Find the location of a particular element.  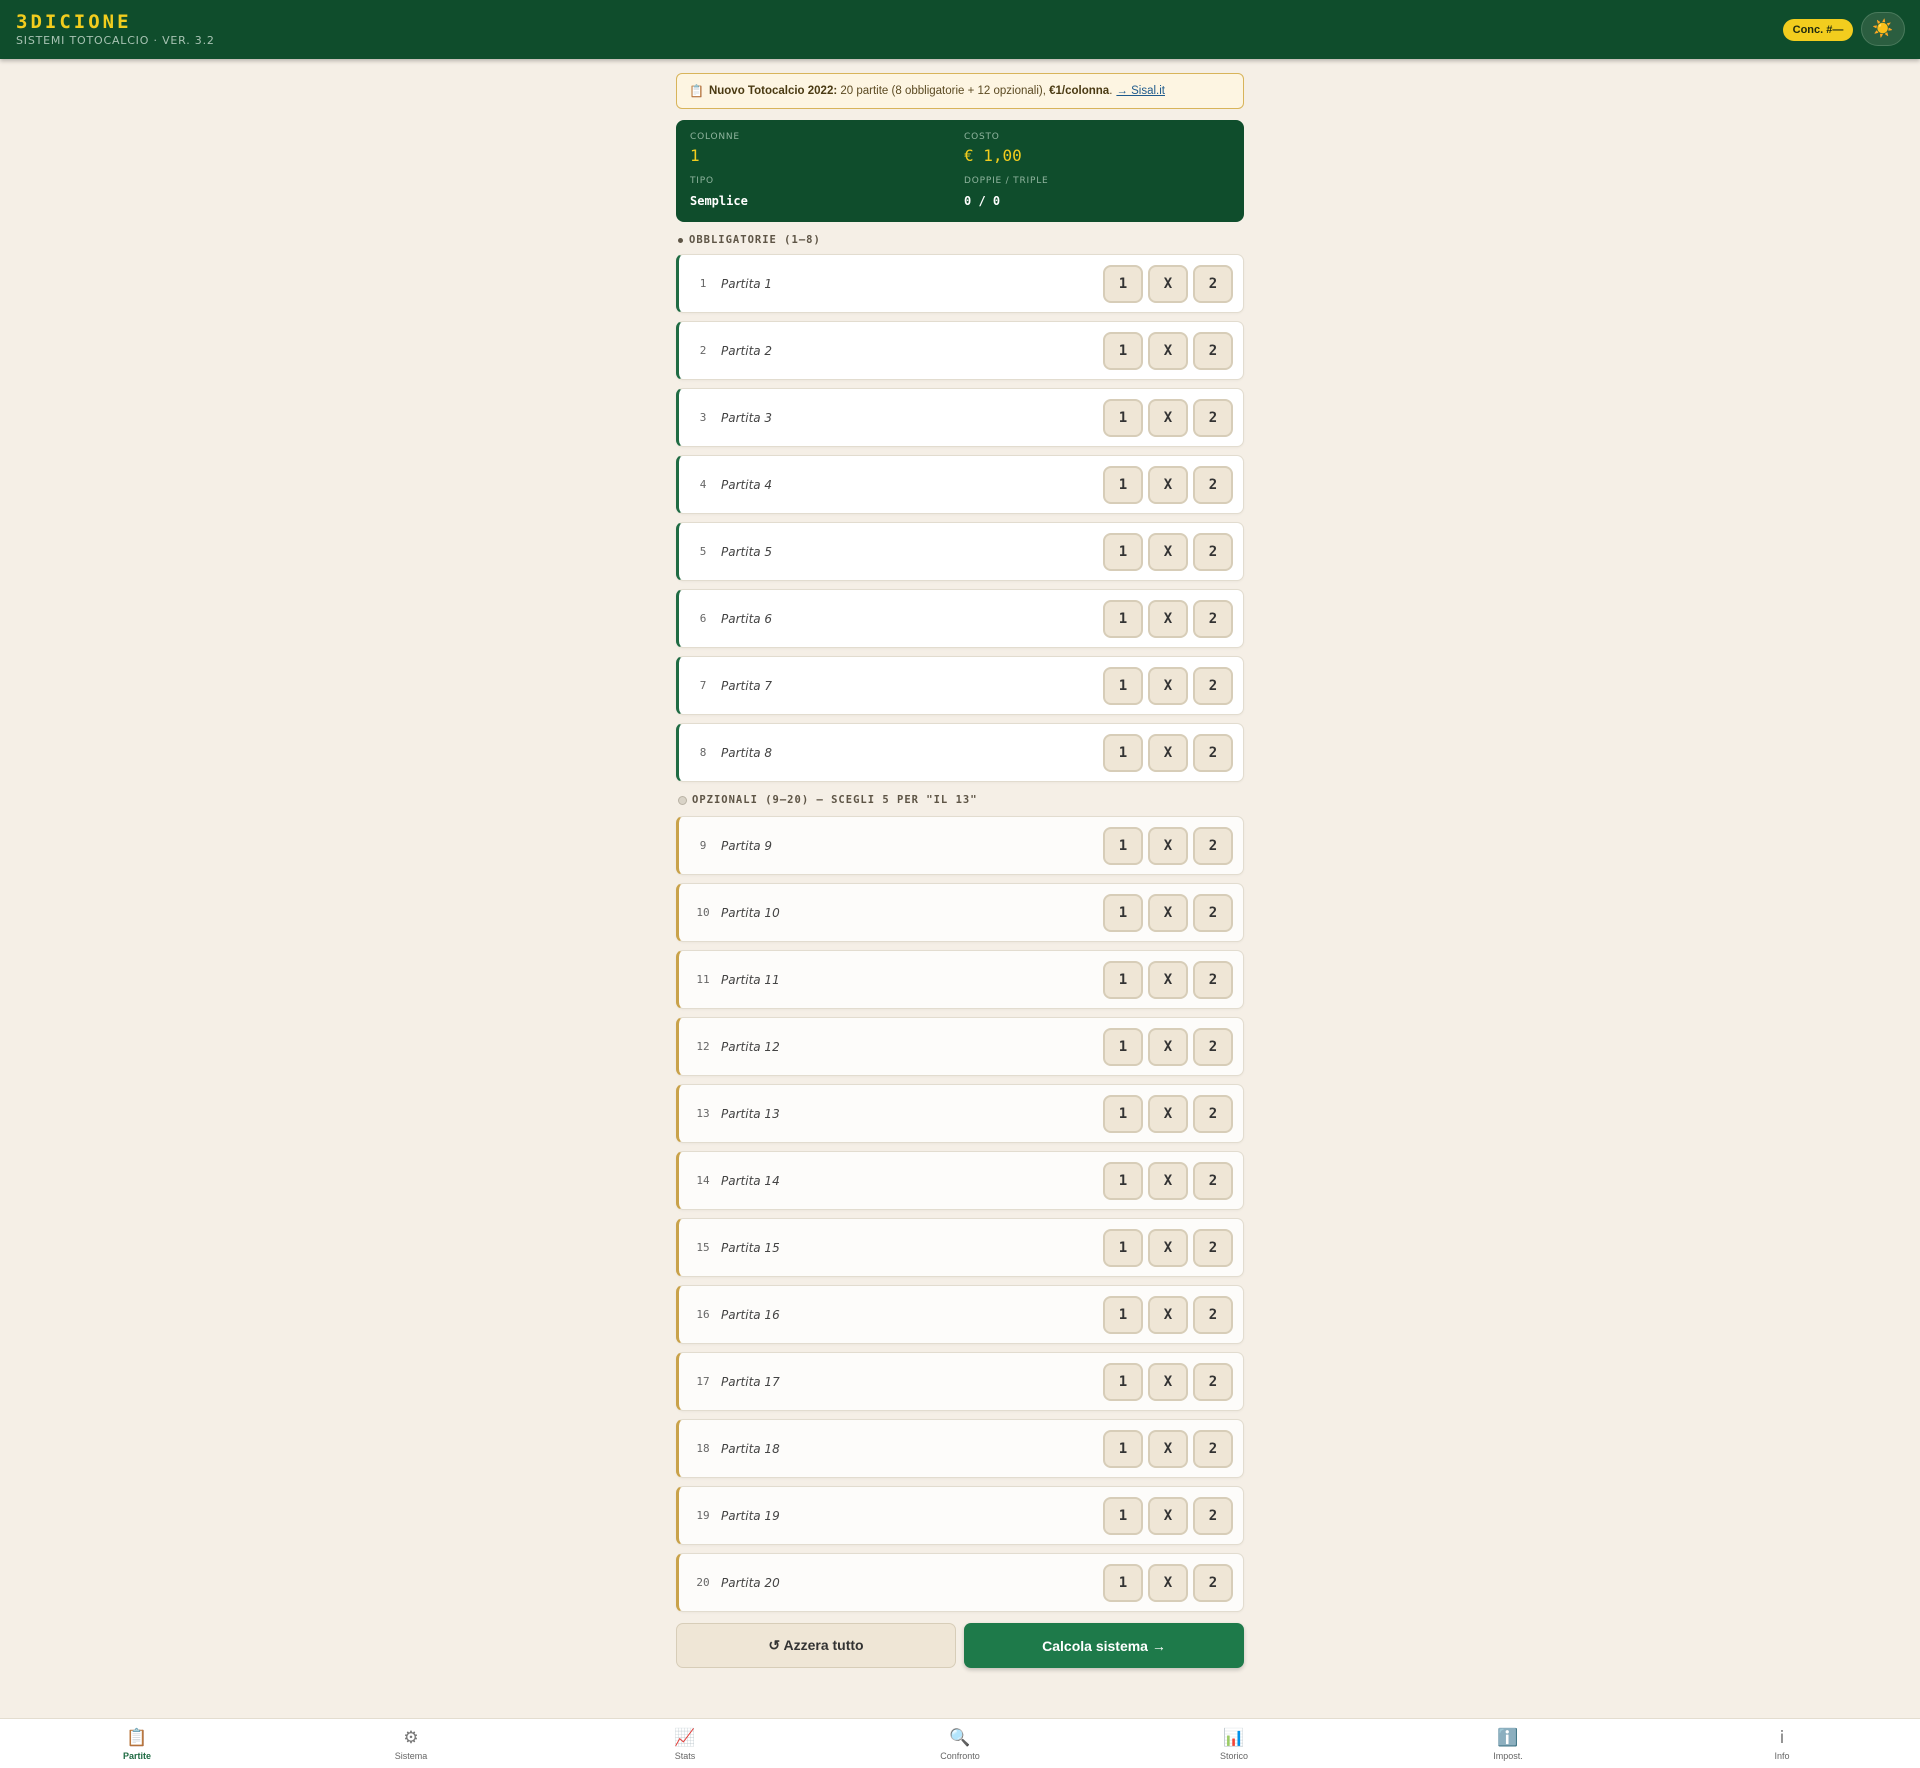

info-box-icon: ℹ️ is located at coordinates (1508, 1737).